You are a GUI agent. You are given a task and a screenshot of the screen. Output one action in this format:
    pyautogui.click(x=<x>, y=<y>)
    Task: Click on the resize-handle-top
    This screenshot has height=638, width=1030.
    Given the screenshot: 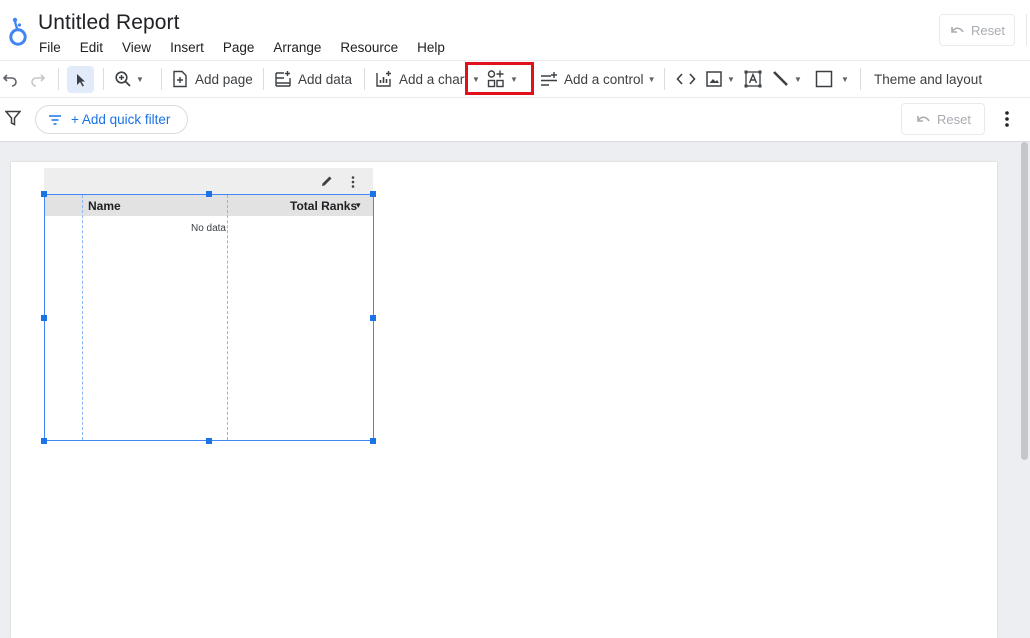 What is the action you would take?
    pyautogui.click(x=209, y=194)
    